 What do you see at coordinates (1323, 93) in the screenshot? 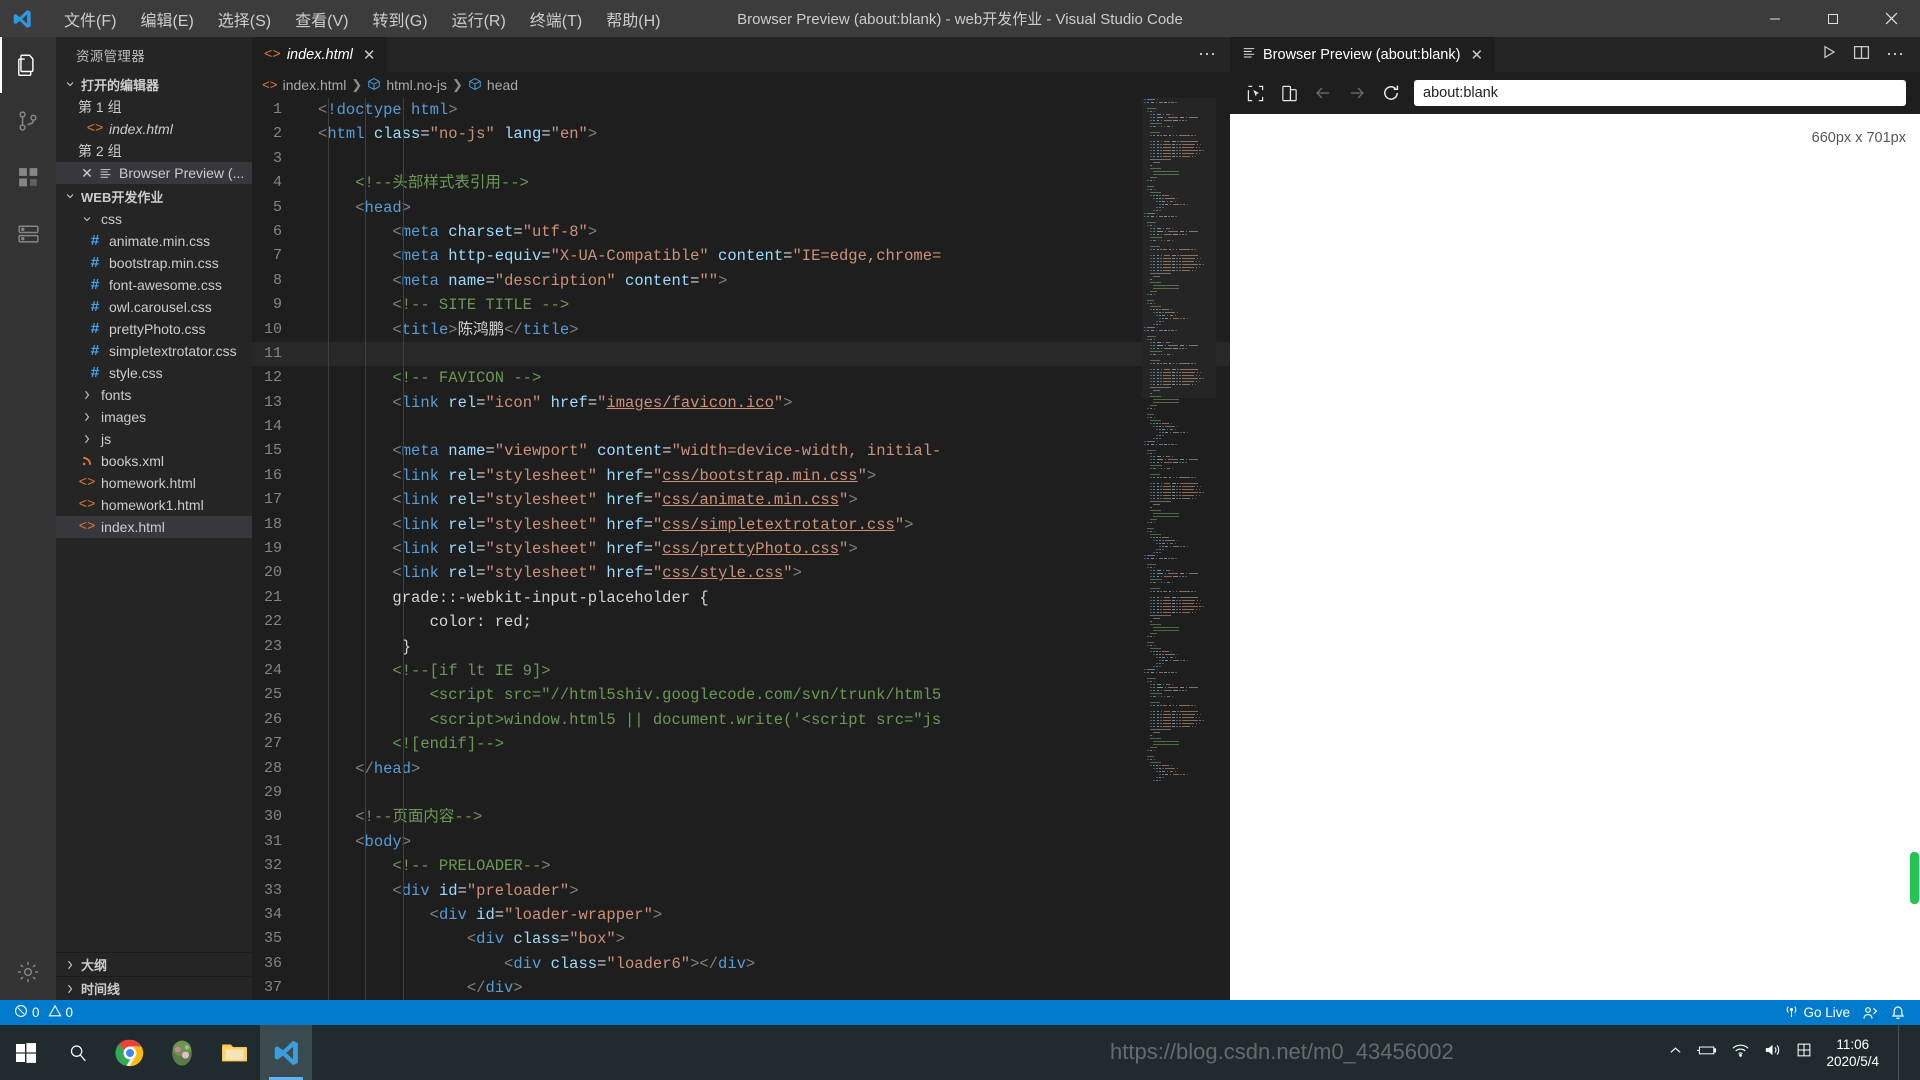
I see `back-icon` at bounding box center [1323, 93].